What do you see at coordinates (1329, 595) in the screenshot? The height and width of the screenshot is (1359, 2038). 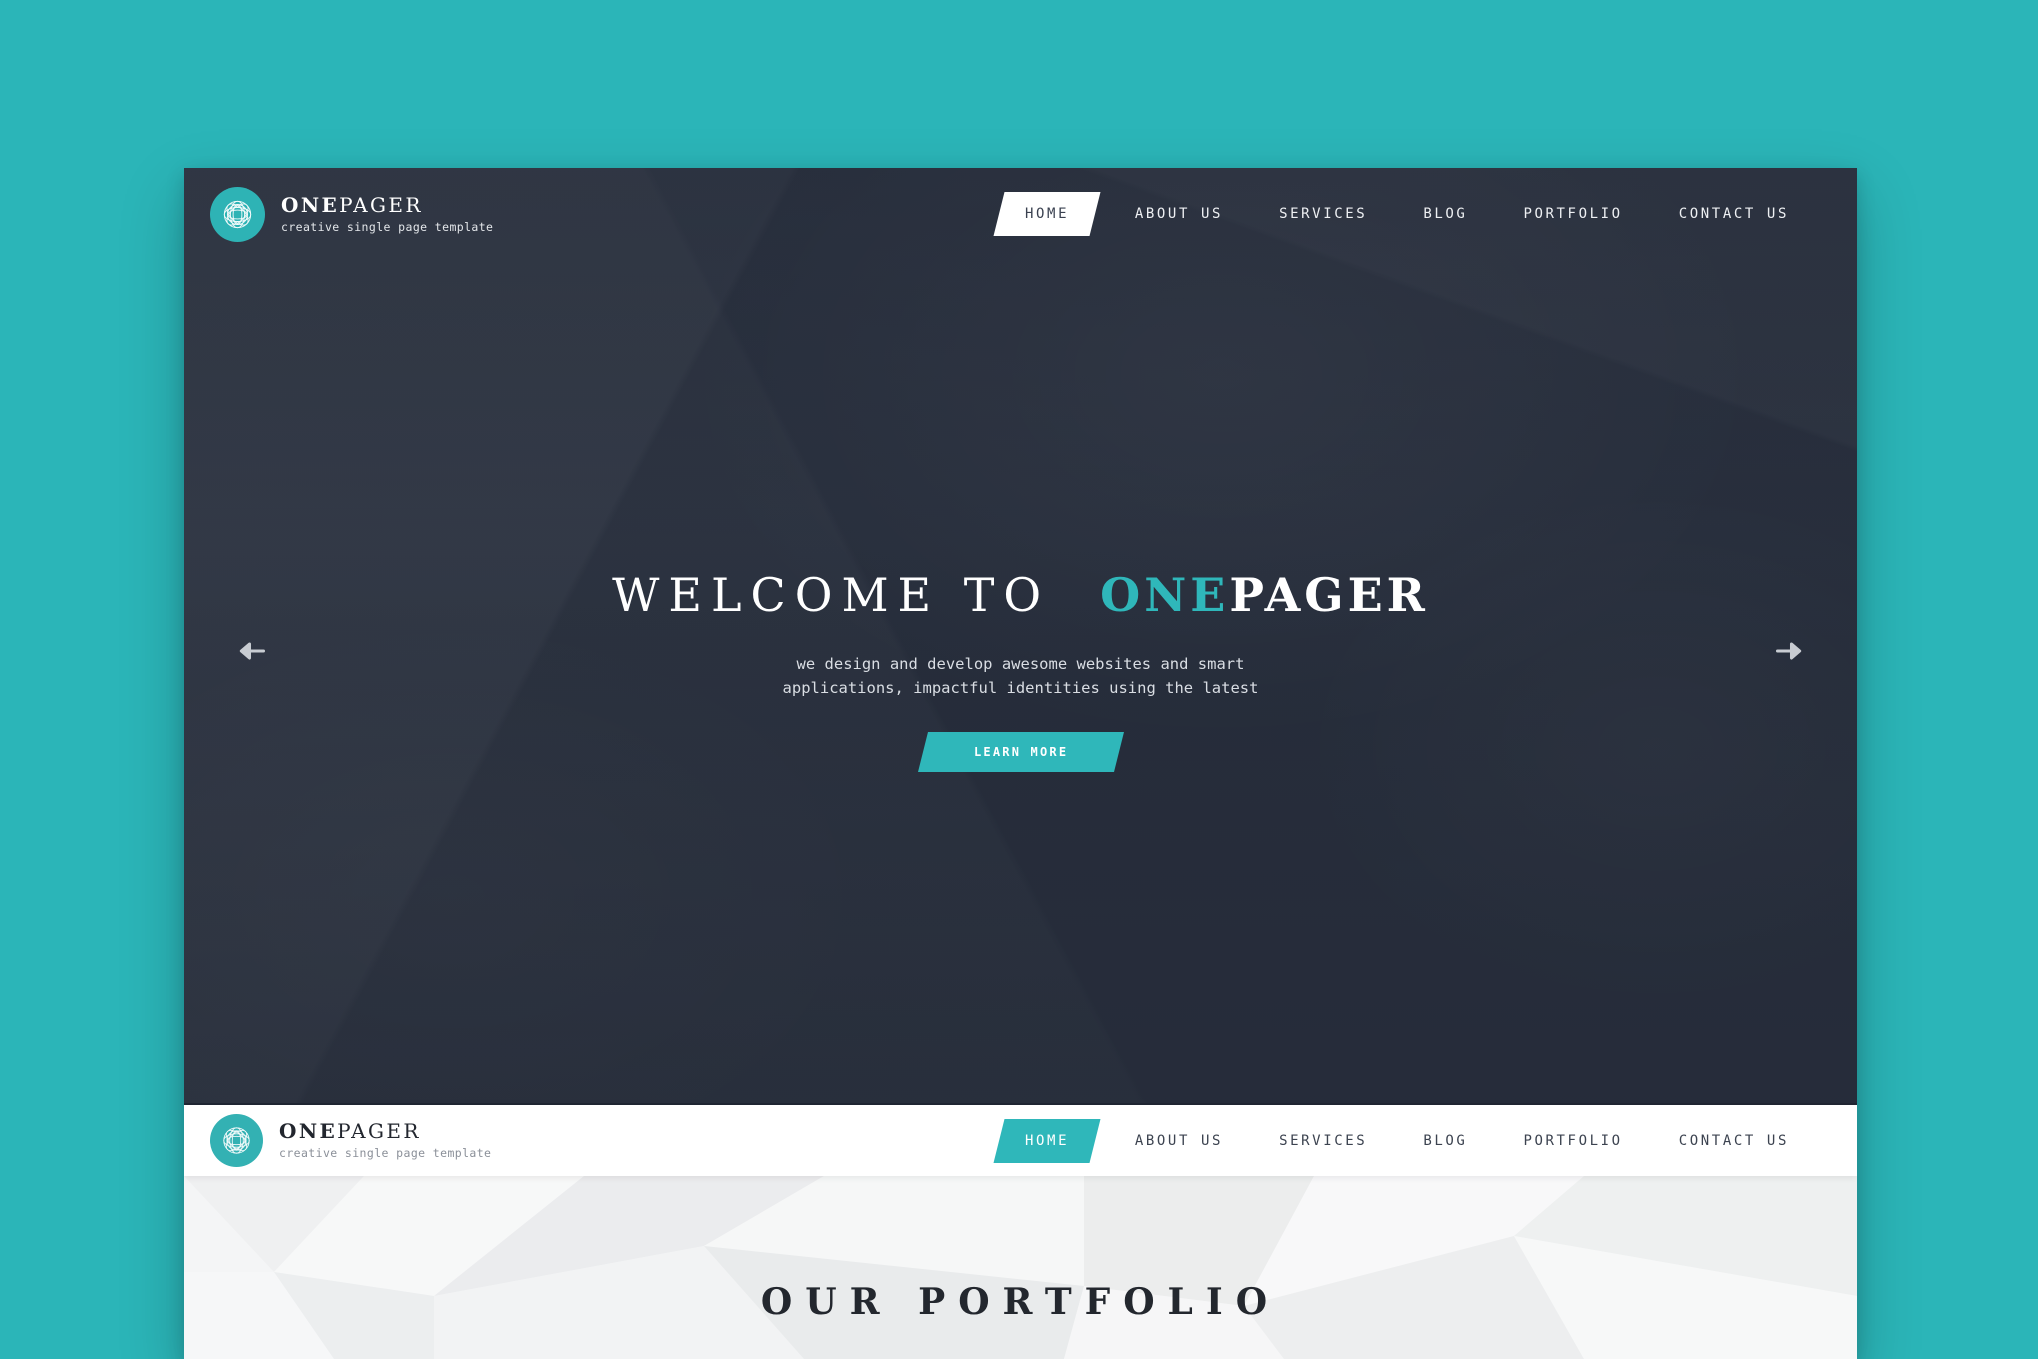 I see `hero-headline-strong: PAGER` at bounding box center [1329, 595].